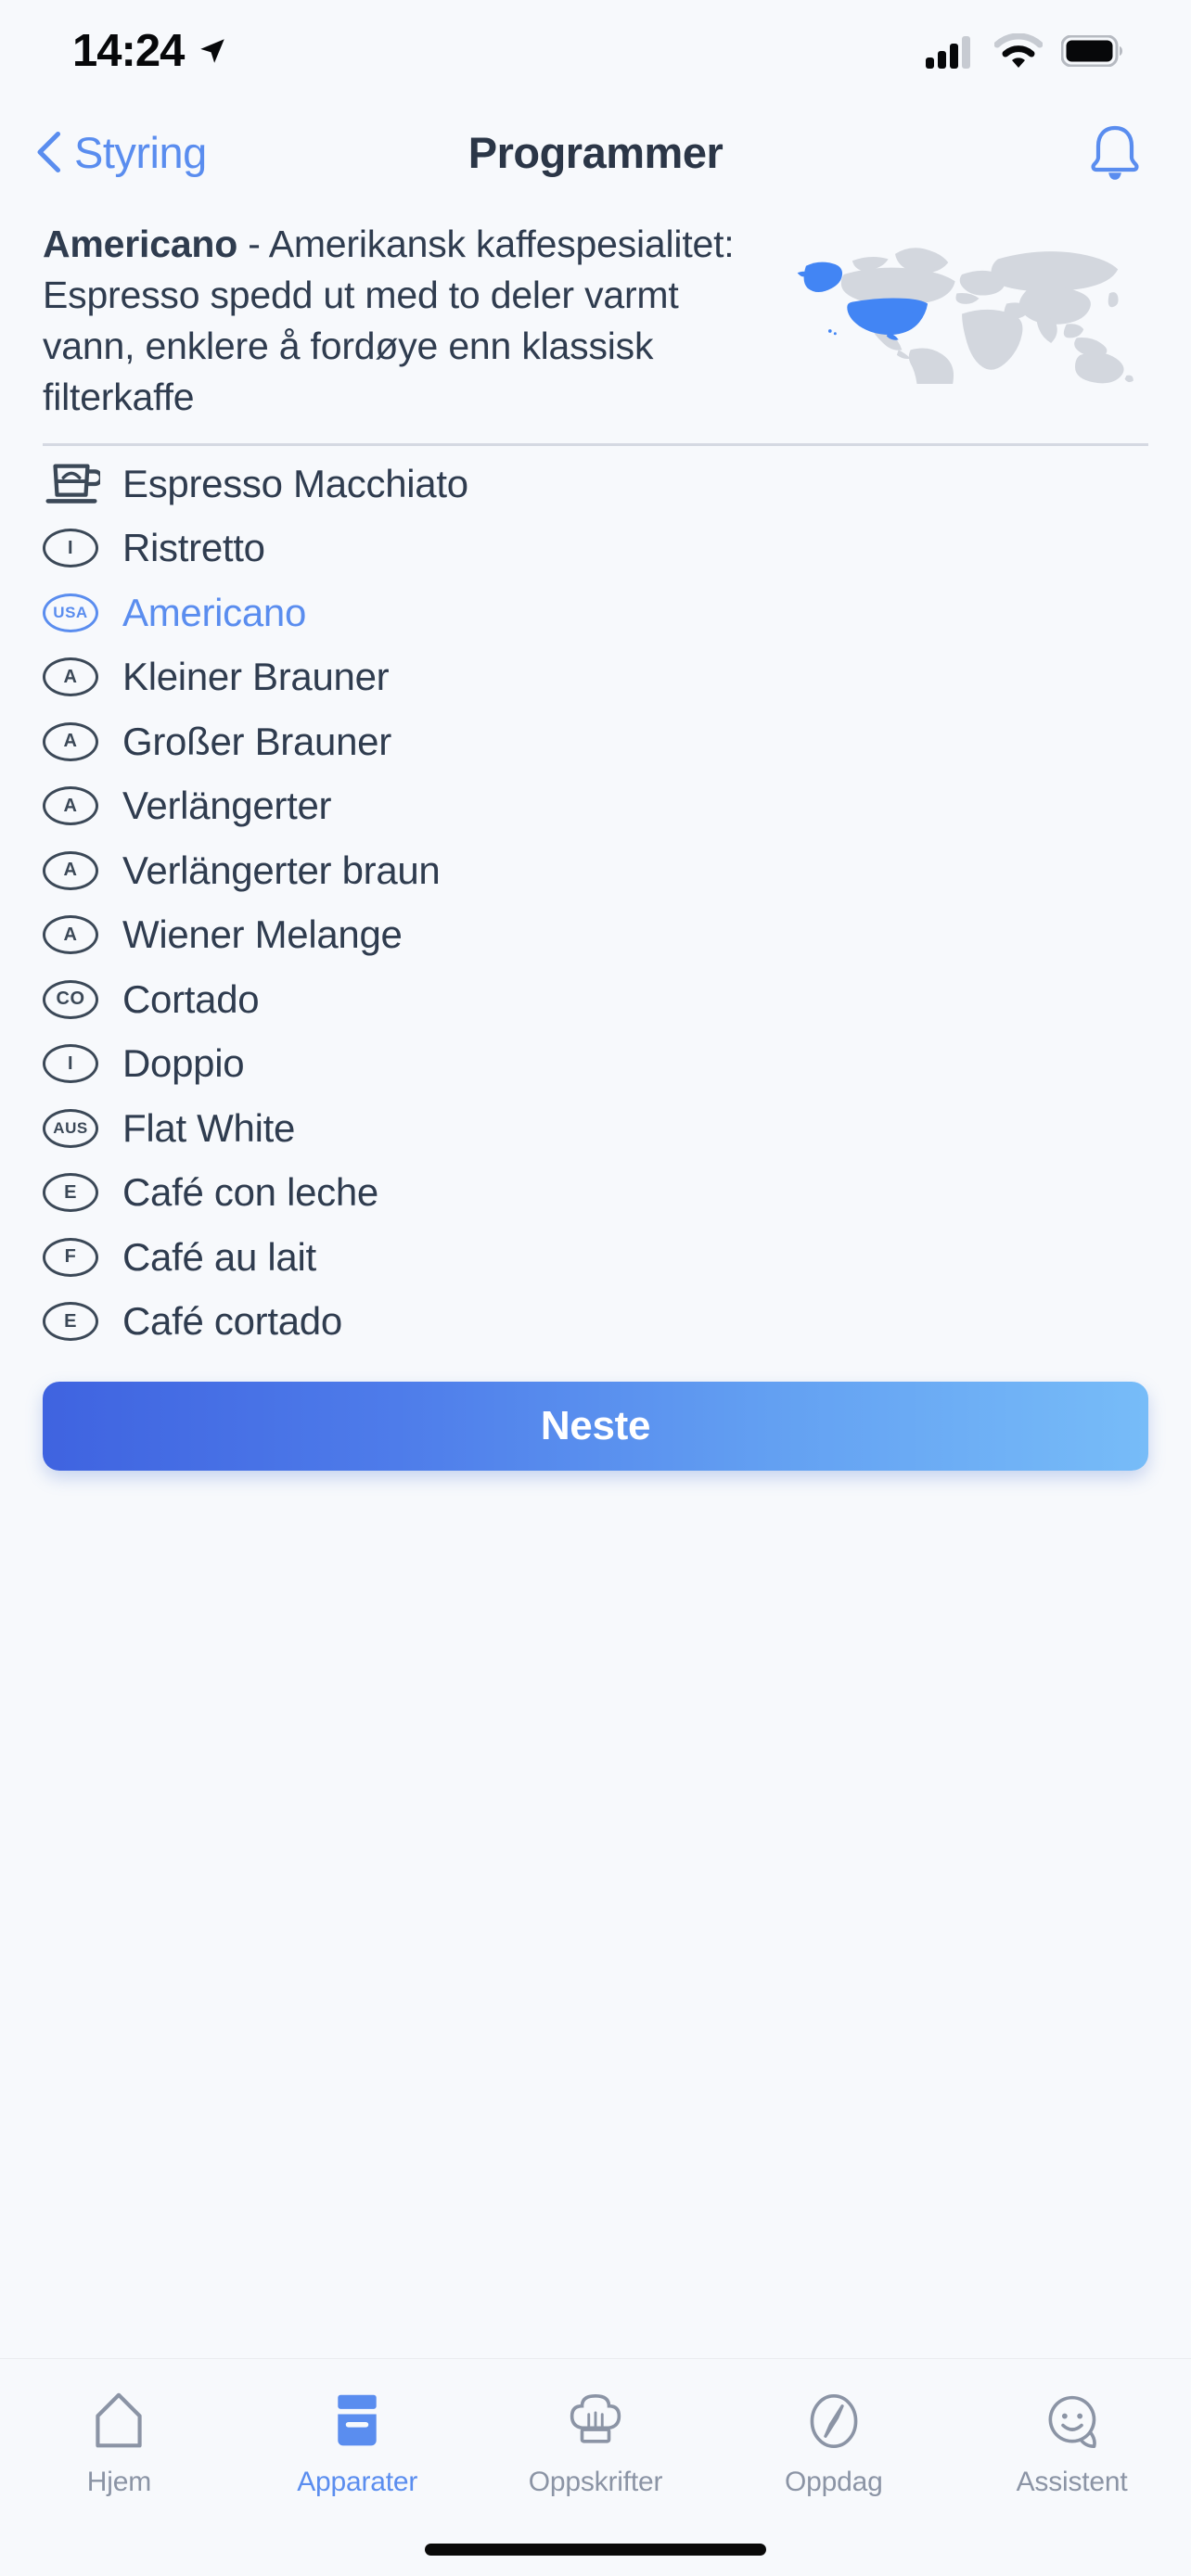  What do you see at coordinates (140, 152) in the screenshot?
I see `back-button-label: Styring` at bounding box center [140, 152].